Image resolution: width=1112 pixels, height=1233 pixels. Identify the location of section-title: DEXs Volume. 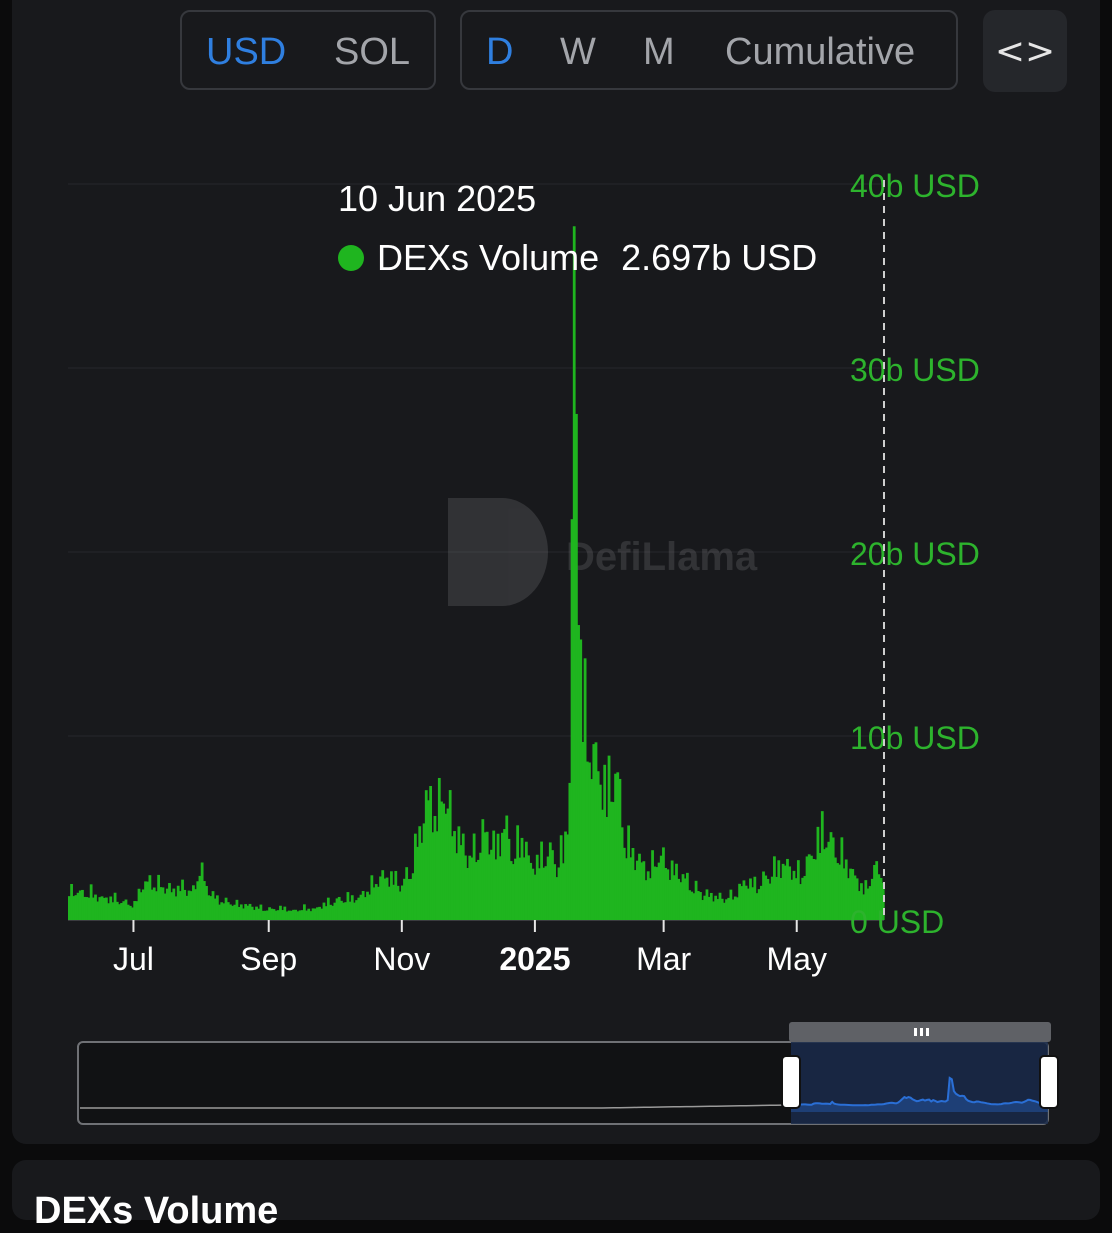
(156, 1211).